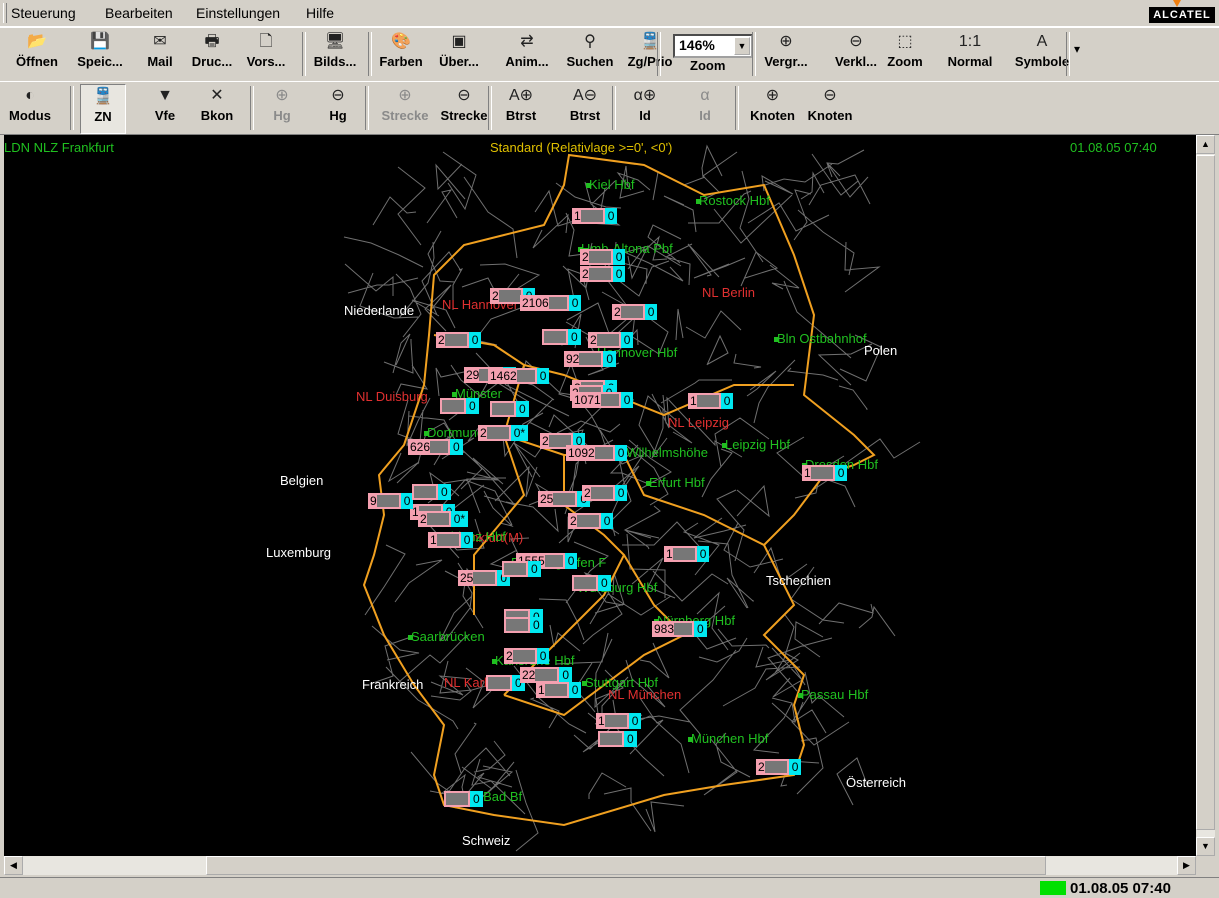 Image resolution: width=1219 pixels, height=898 pixels. I want to click on toolbar2-button-5: ⊖ Hg, so click(338, 108).